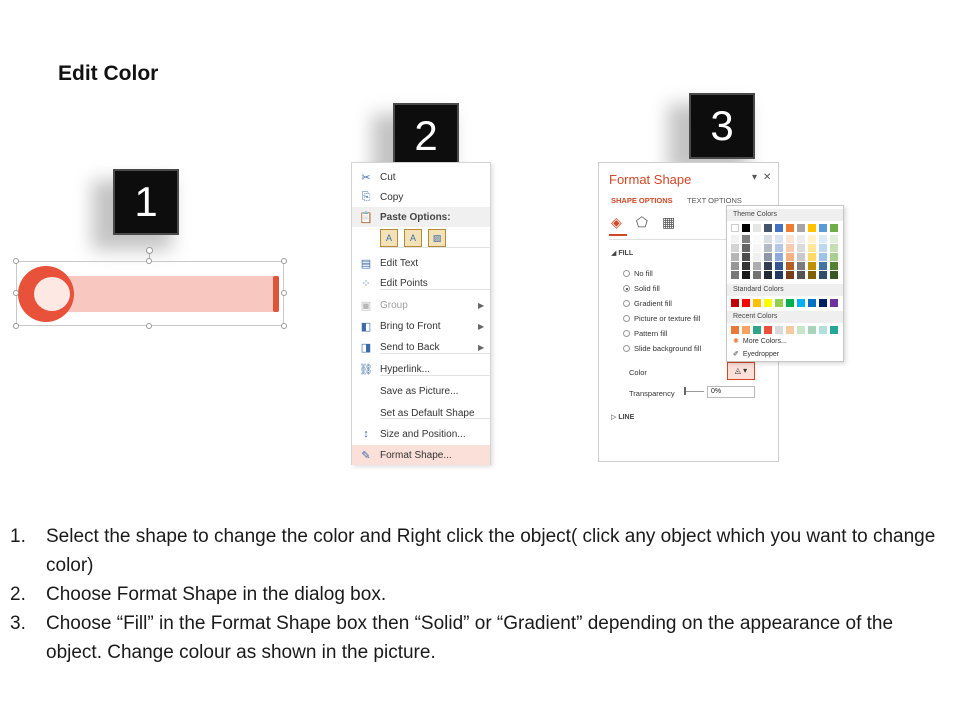  I want to click on tab-text-options: TEXT OPTIONS, so click(714, 200).